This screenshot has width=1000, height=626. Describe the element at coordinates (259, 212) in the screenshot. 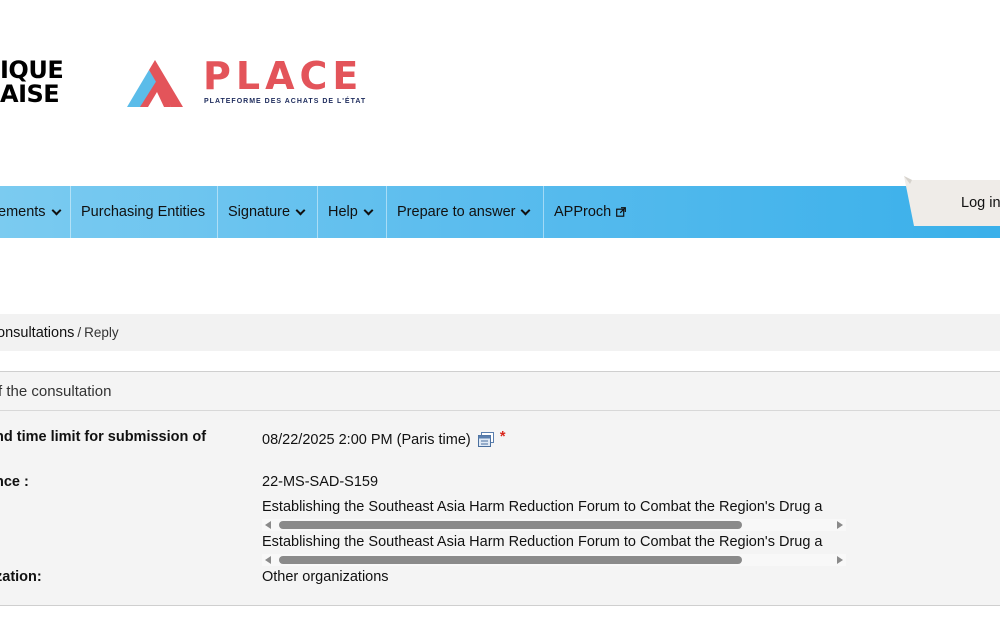

I see `nav-item-label: Signature` at that location.